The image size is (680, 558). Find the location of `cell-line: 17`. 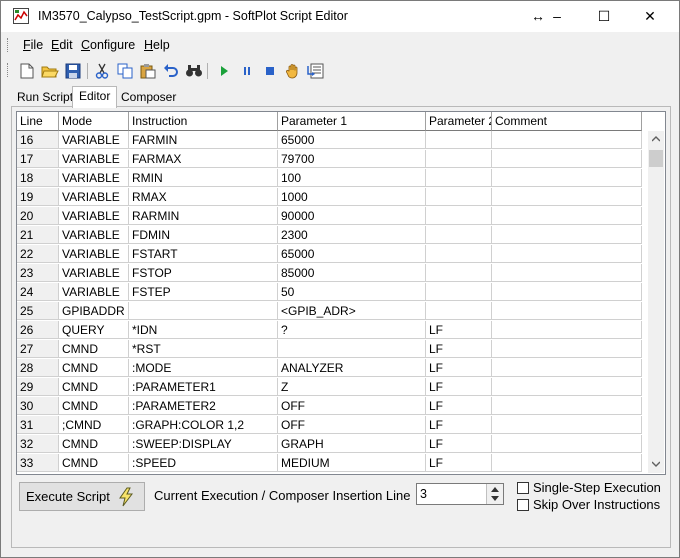

cell-line: 17 is located at coordinates (38, 159).